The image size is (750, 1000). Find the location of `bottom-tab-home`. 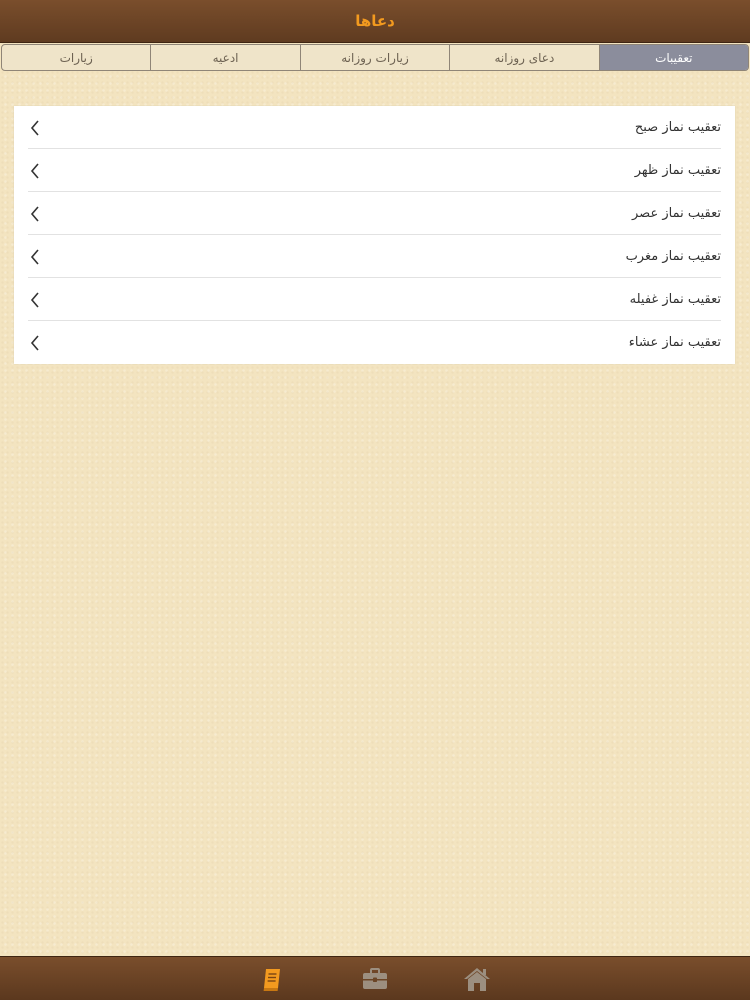

bottom-tab-home is located at coordinates (477, 979).